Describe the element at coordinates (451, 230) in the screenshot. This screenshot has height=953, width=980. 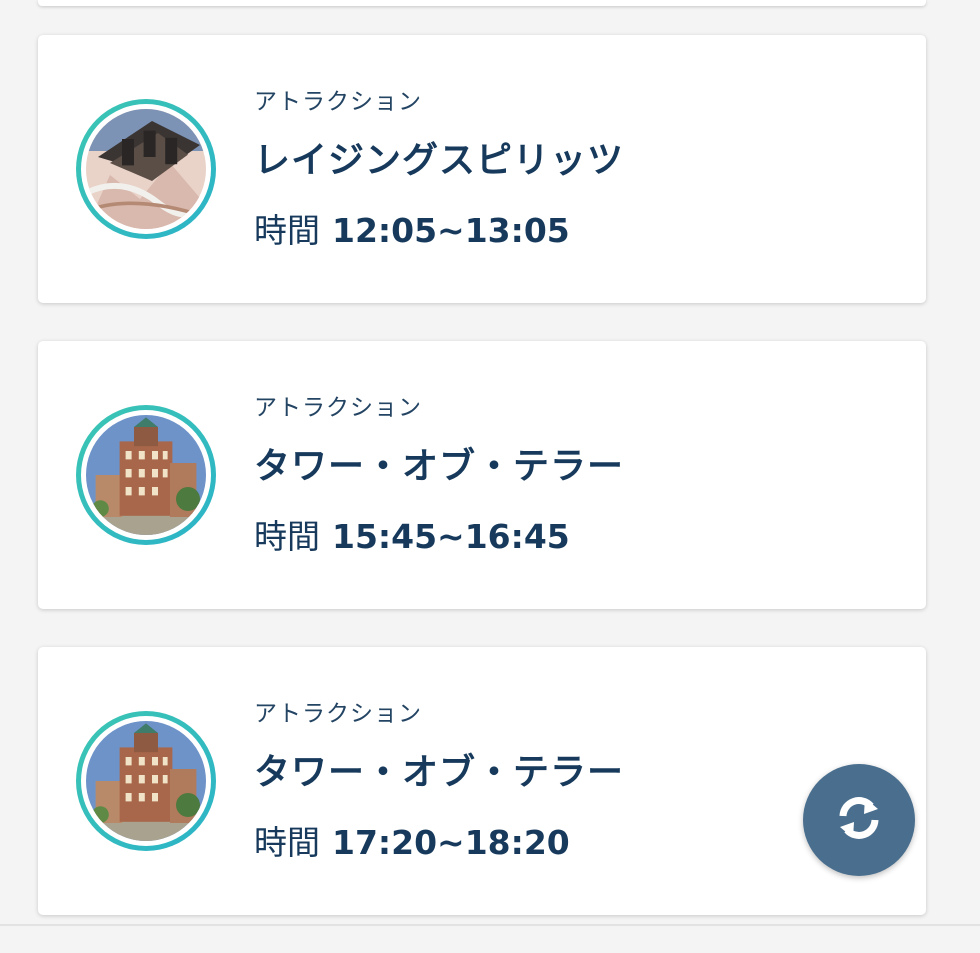
I see `time-value: 12:05~13:05` at that location.